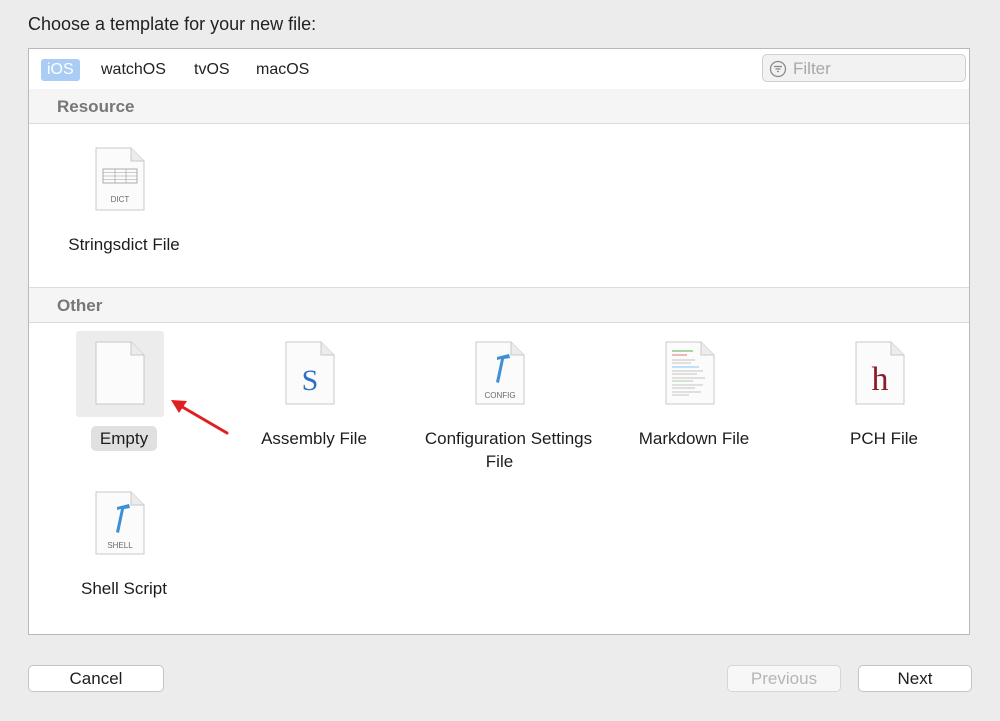 This screenshot has width=1000, height=721. I want to click on shell-script-icon: SHELL, so click(120, 523).